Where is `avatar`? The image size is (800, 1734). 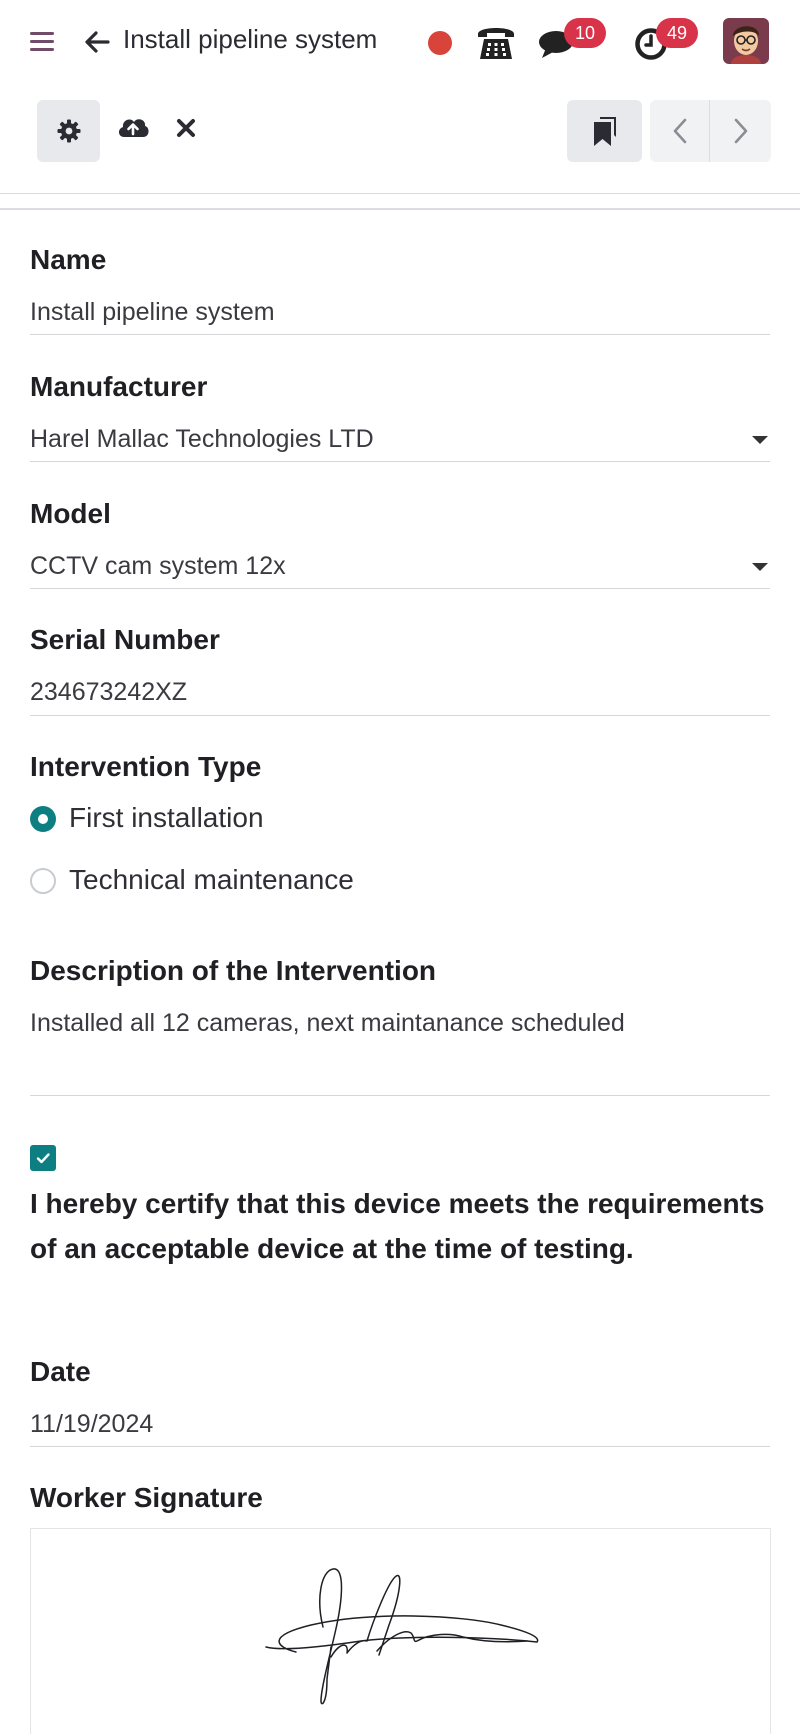
avatar is located at coordinates (746, 41).